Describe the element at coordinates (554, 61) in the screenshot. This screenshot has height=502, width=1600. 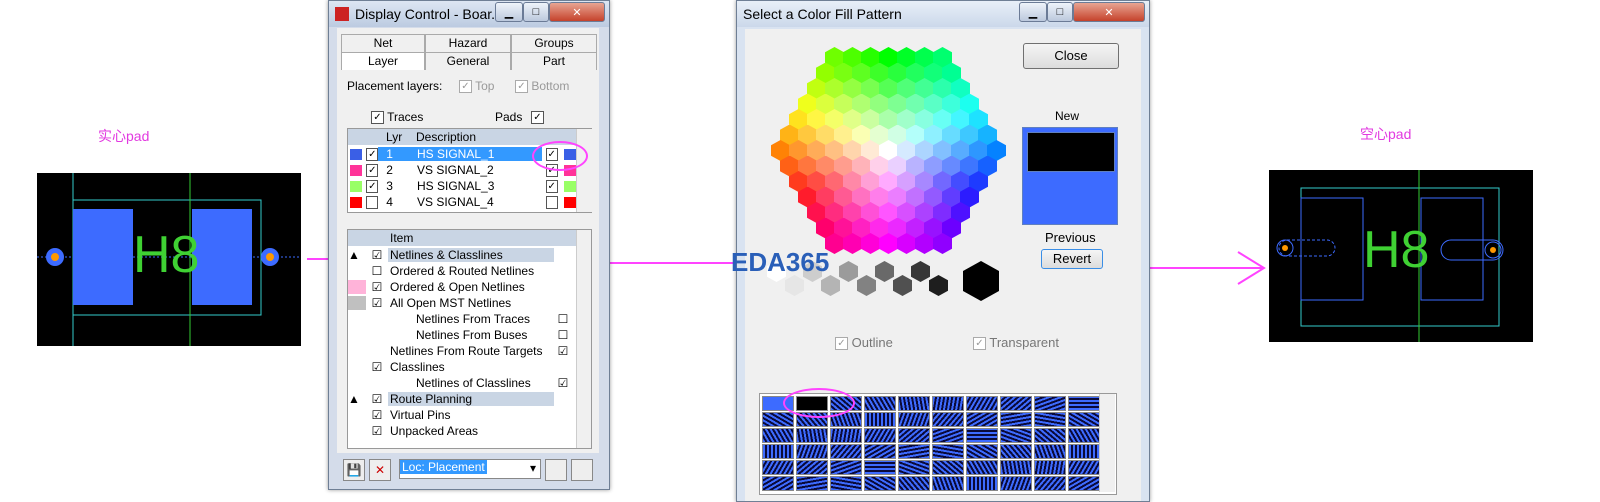
I see `tab-part: Part` at that location.